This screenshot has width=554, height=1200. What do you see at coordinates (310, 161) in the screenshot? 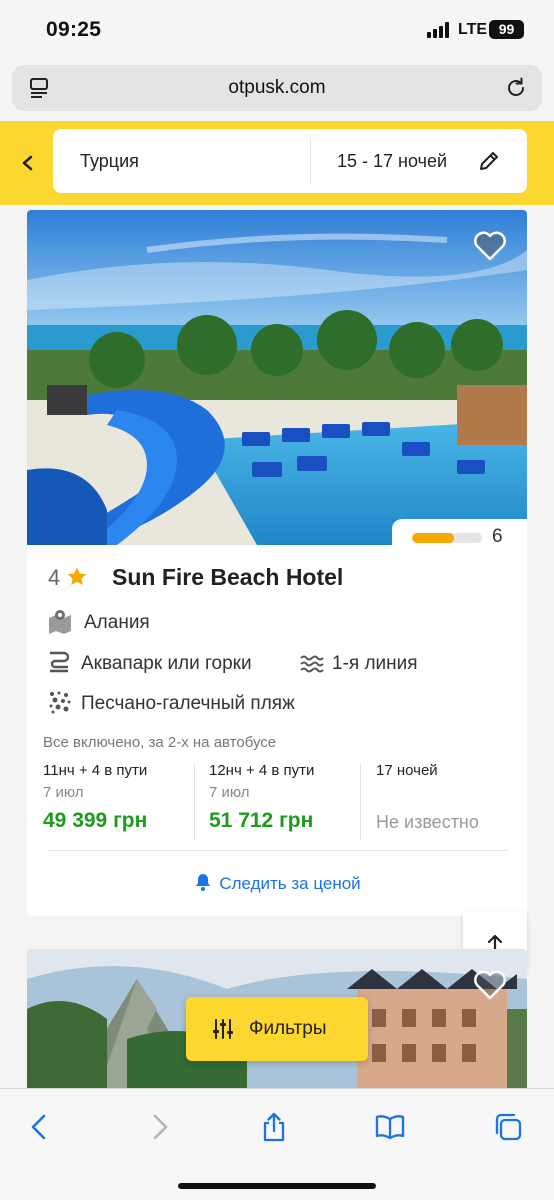
I see `search-divider` at bounding box center [310, 161].